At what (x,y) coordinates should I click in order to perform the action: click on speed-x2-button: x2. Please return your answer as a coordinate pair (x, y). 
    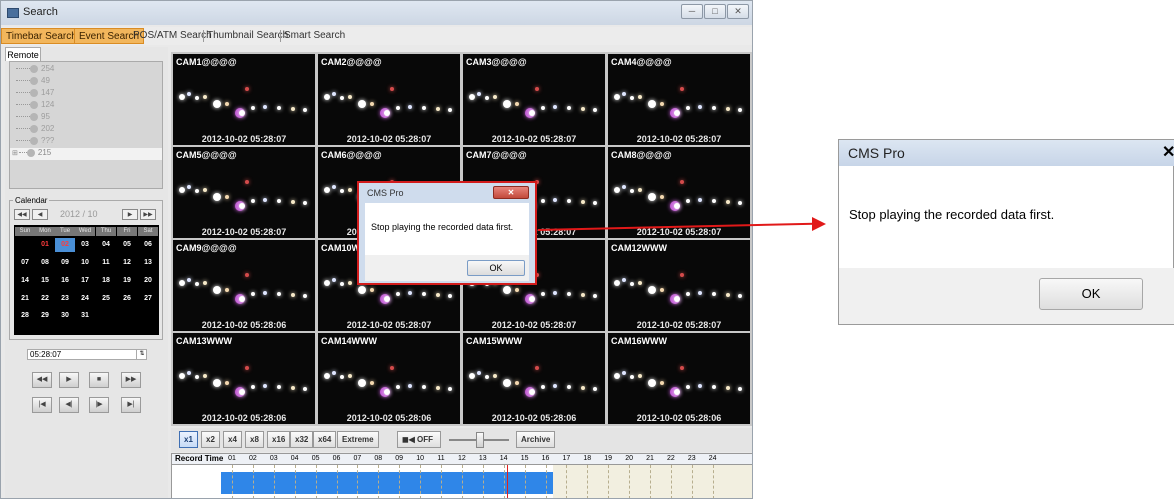
    Looking at the image, I should click on (210, 439).